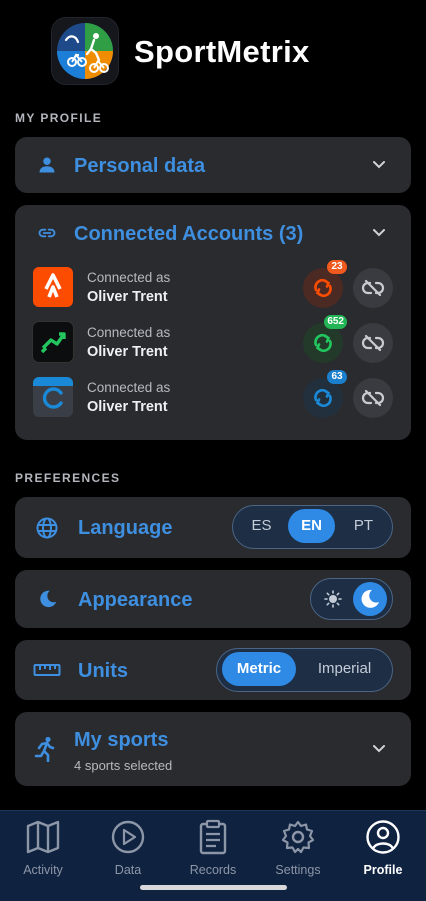 The image size is (426, 901). I want to click on units-selector: Metric Imperial, so click(304, 670).